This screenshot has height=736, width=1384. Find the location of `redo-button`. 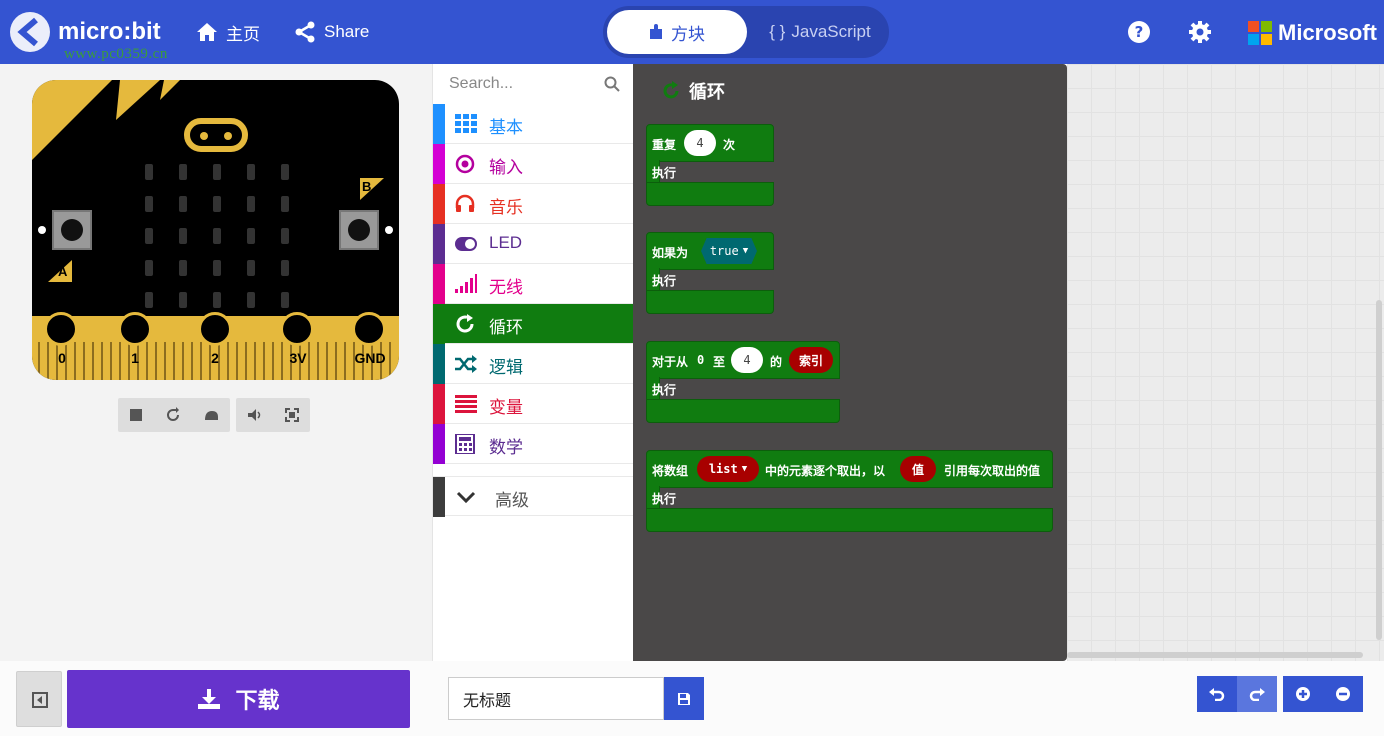

redo-button is located at coordinates (1257, 694).